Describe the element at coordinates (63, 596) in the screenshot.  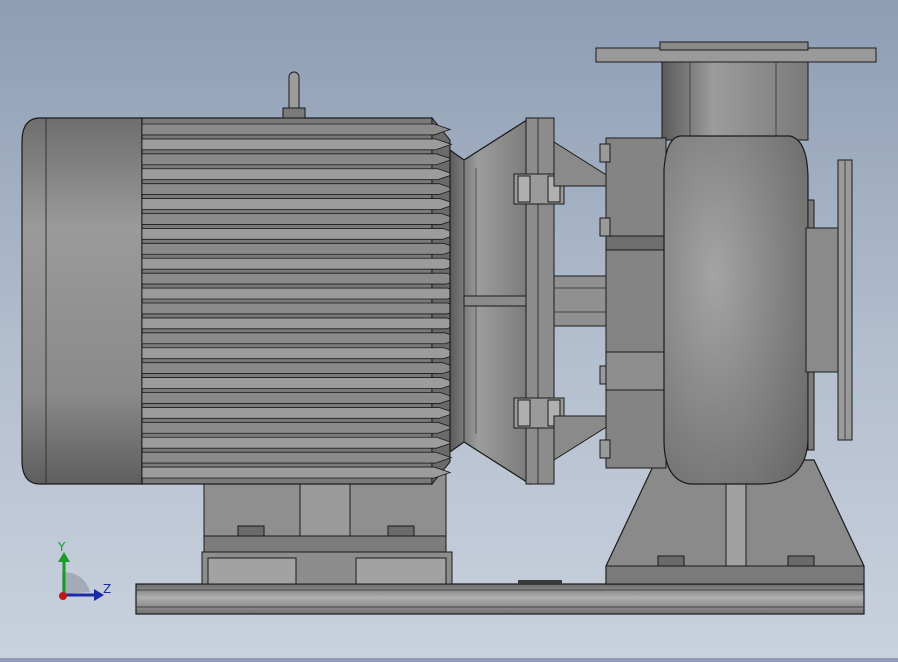
I see `origin-point` at that location.